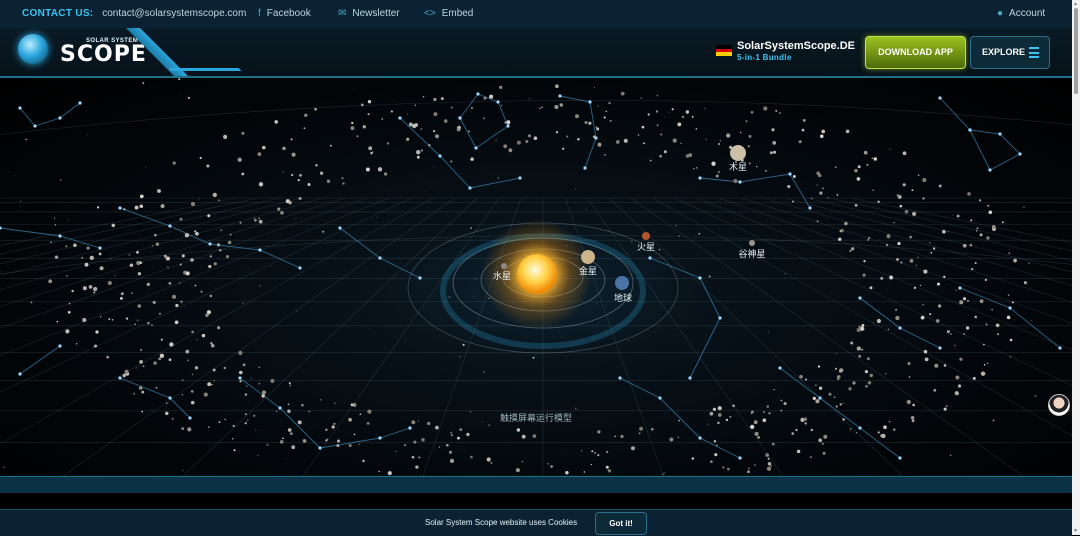  I want to click on brand-de-link: SolarSystemScope.DE, so click(796, 46).